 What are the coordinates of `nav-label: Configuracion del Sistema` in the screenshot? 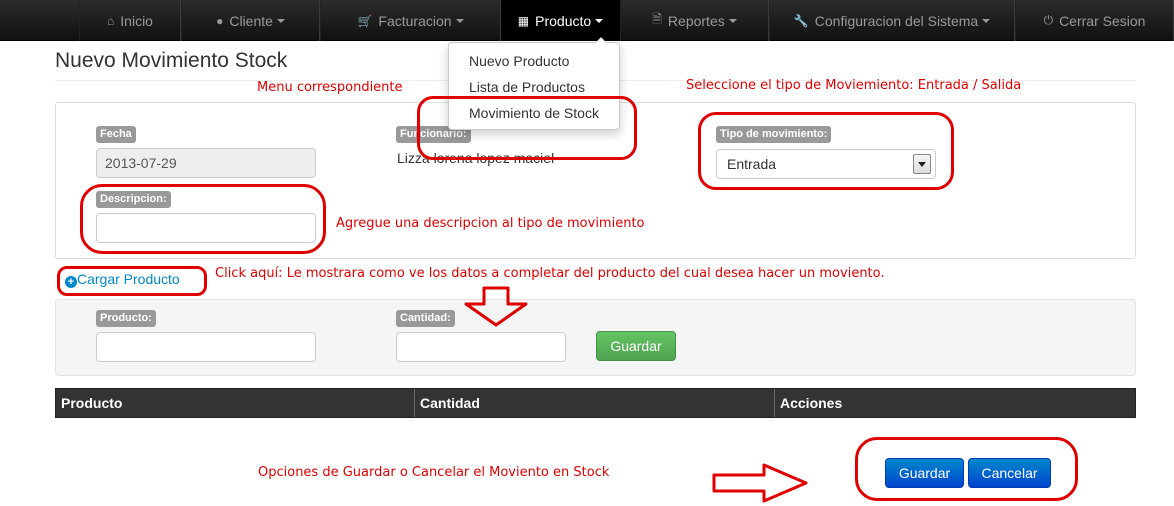 It's located at (896, 20).